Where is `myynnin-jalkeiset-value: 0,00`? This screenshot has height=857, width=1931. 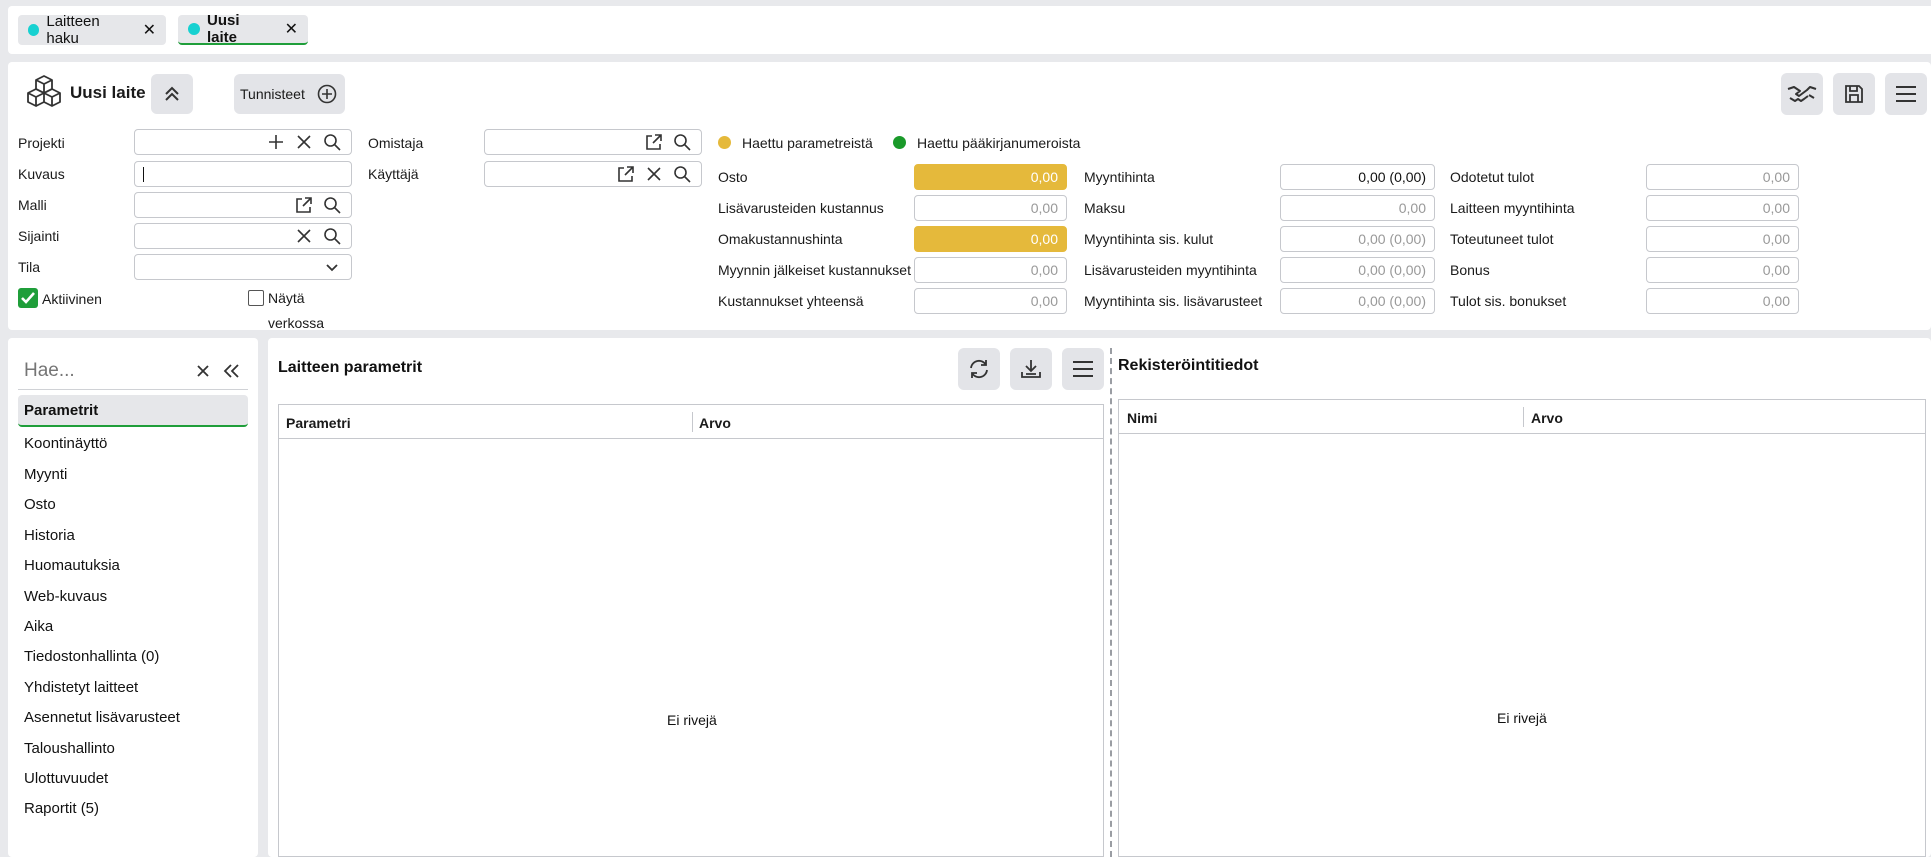 myynnin-jalkeiset-value: 0,00 is located at coordinates (990, 270).